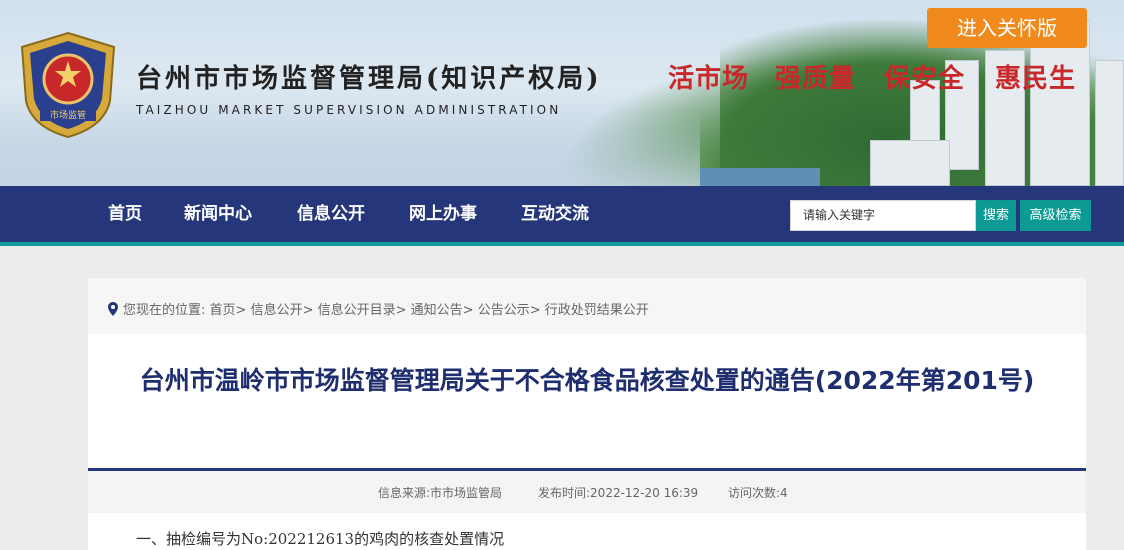 The width and height of the screenshot is (1124, 550). I want to click on location-pin-icon, so click(113, 309).